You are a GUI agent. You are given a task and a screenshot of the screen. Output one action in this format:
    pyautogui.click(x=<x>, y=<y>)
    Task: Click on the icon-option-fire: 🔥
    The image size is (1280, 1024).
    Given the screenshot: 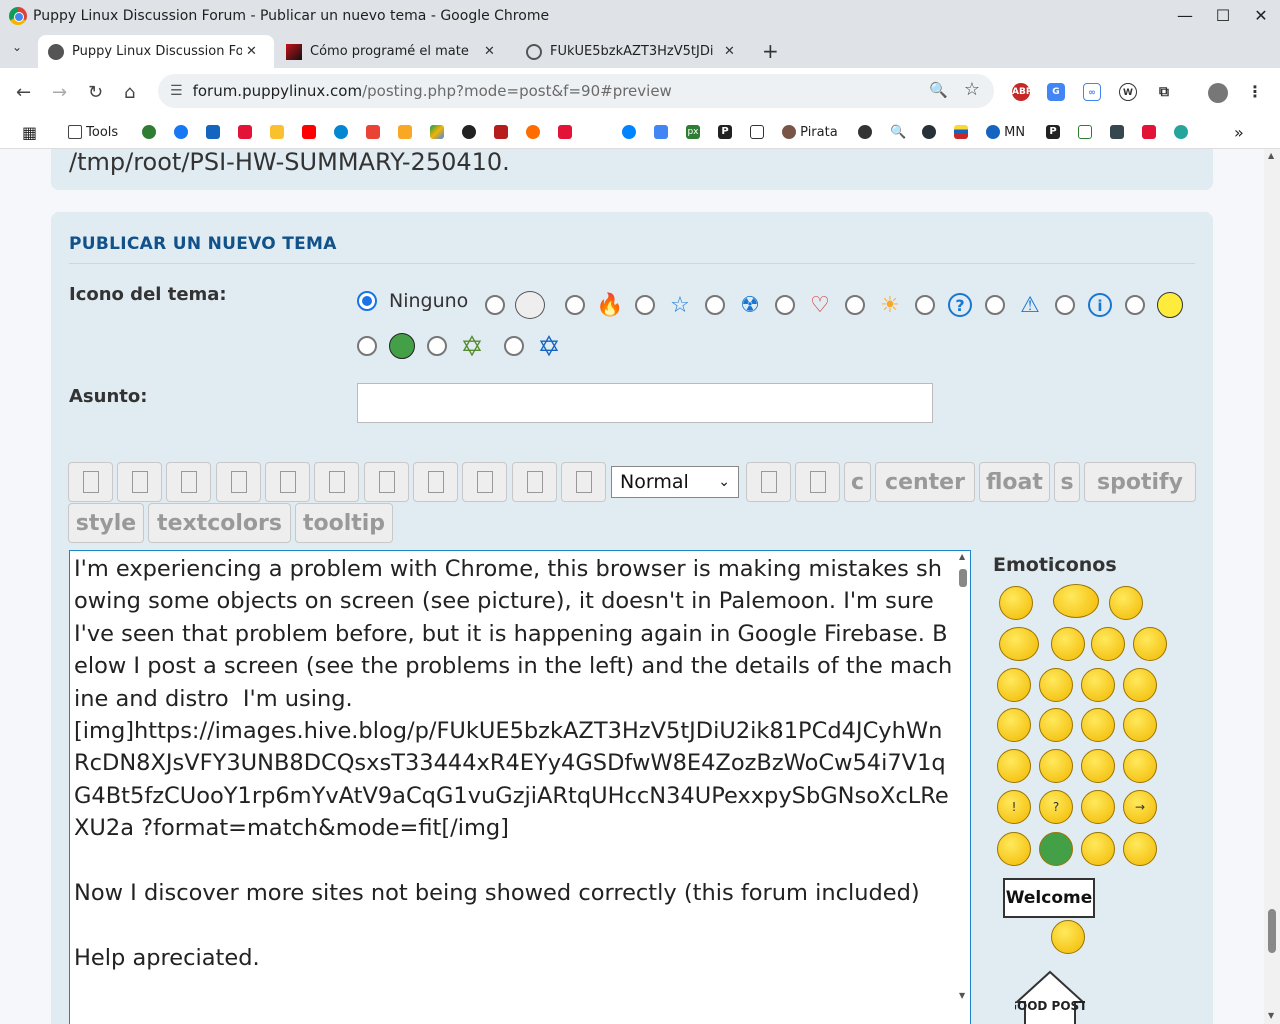 What is the action you would take?
    pyautogui.click(x=595, y=305)
    